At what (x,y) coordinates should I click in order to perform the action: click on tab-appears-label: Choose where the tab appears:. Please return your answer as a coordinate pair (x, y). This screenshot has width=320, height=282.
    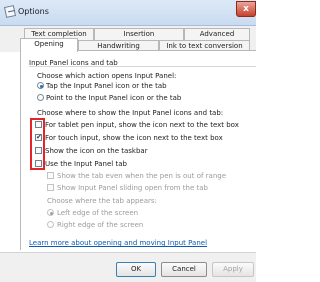
    Looking at the image, I should click on (102, 201).